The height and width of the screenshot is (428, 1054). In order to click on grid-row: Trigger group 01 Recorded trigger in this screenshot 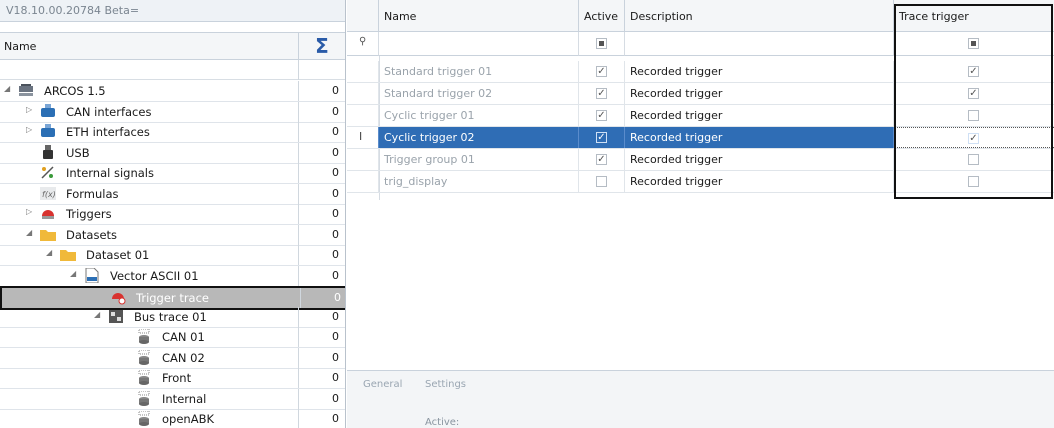, I will do `click(700, 160)`.